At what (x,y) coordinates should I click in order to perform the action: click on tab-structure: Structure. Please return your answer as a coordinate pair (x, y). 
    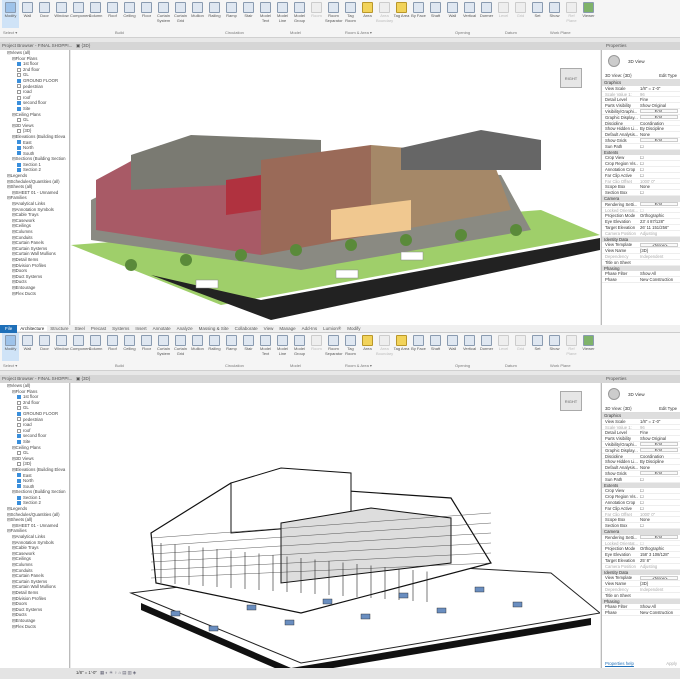
    Looking at the image, I should click on (59, 328).